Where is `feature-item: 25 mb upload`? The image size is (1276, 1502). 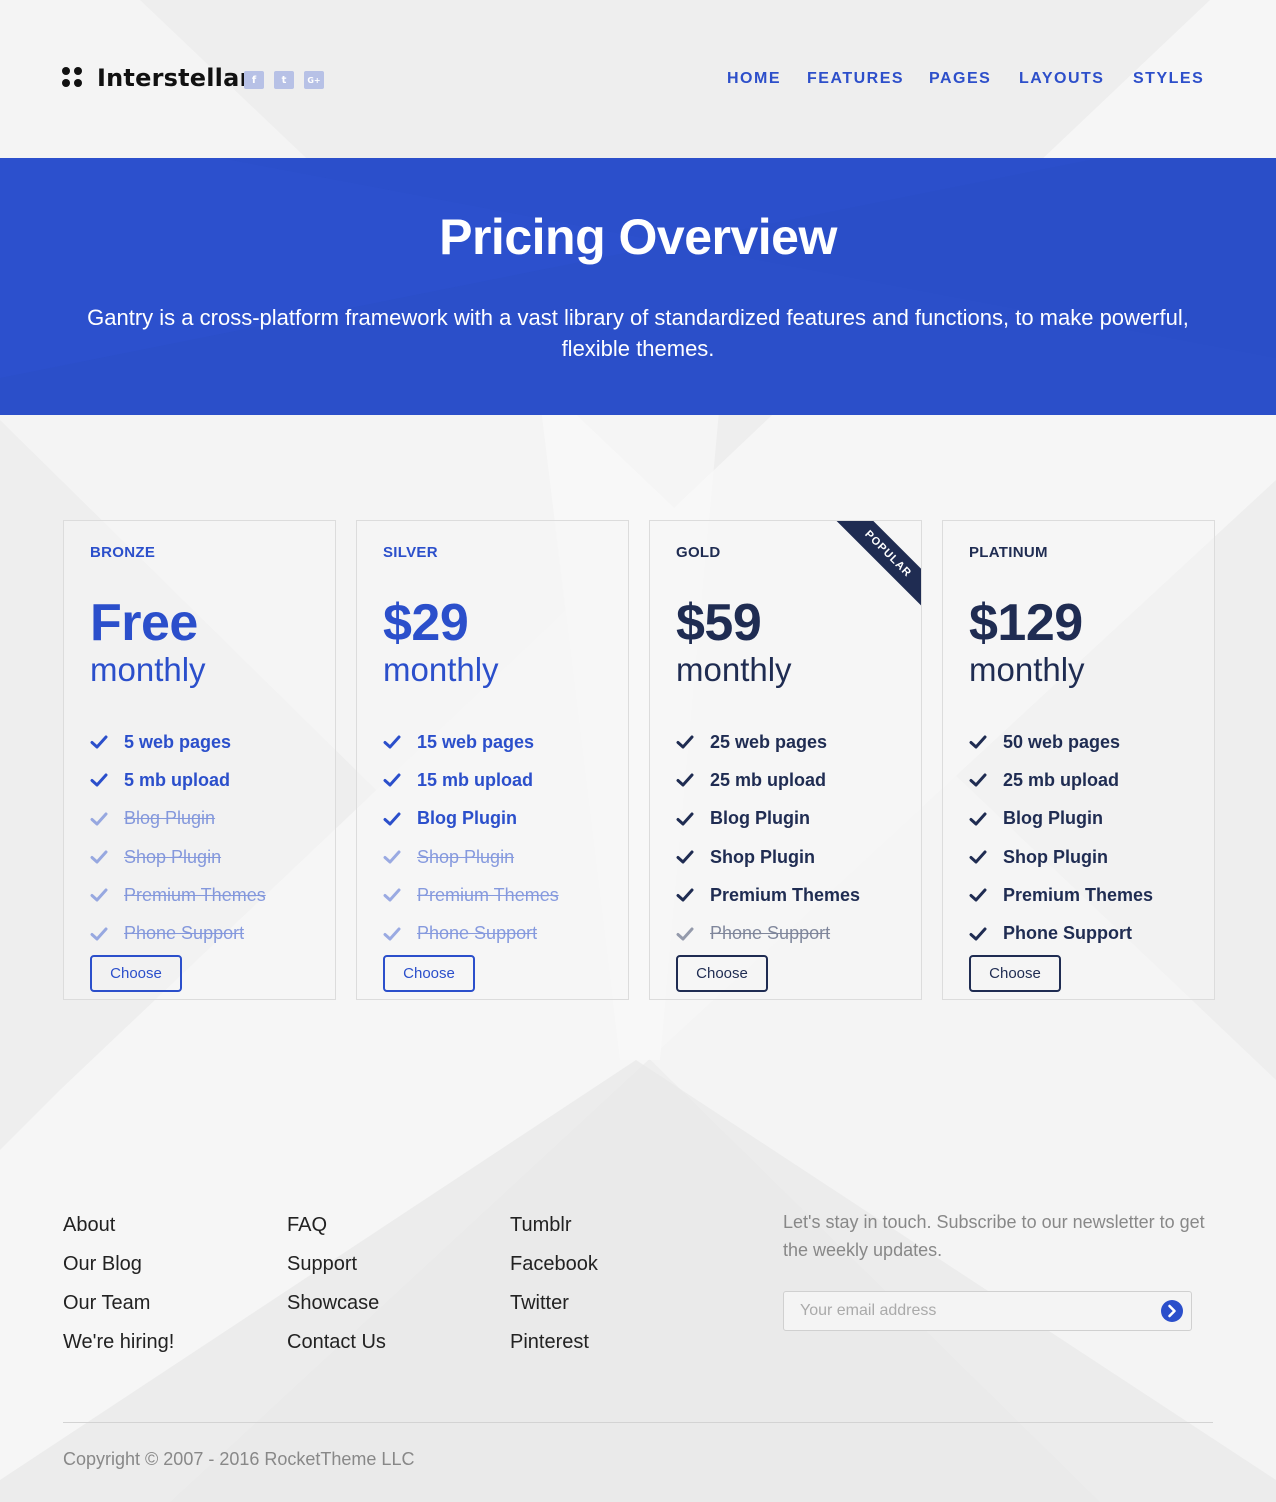 feature-item: 25 mb upload is located at coordinates (768, 780).